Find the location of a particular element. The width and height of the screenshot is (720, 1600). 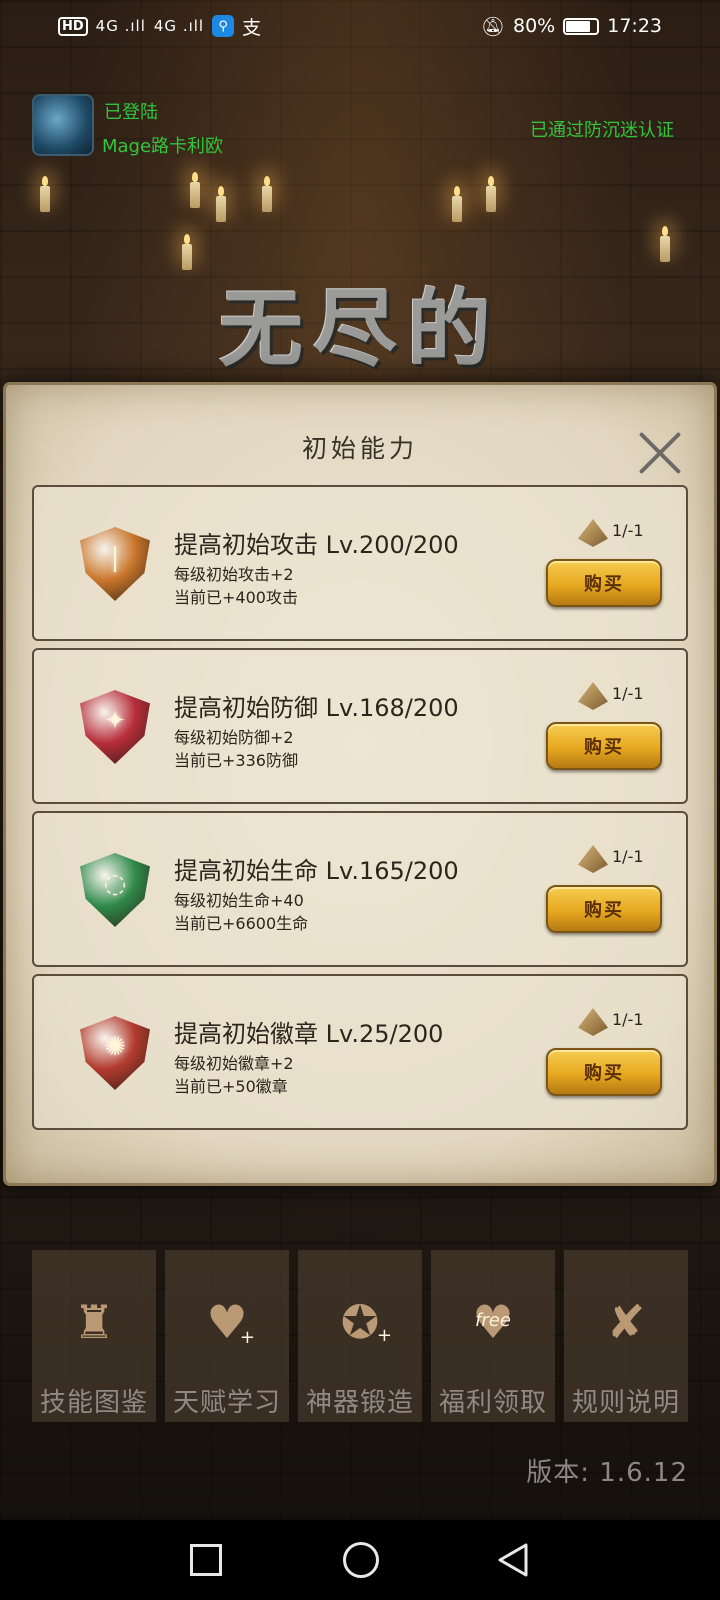

artifact-forge-icon: ✪ + is located at coordinates (361, 1322).